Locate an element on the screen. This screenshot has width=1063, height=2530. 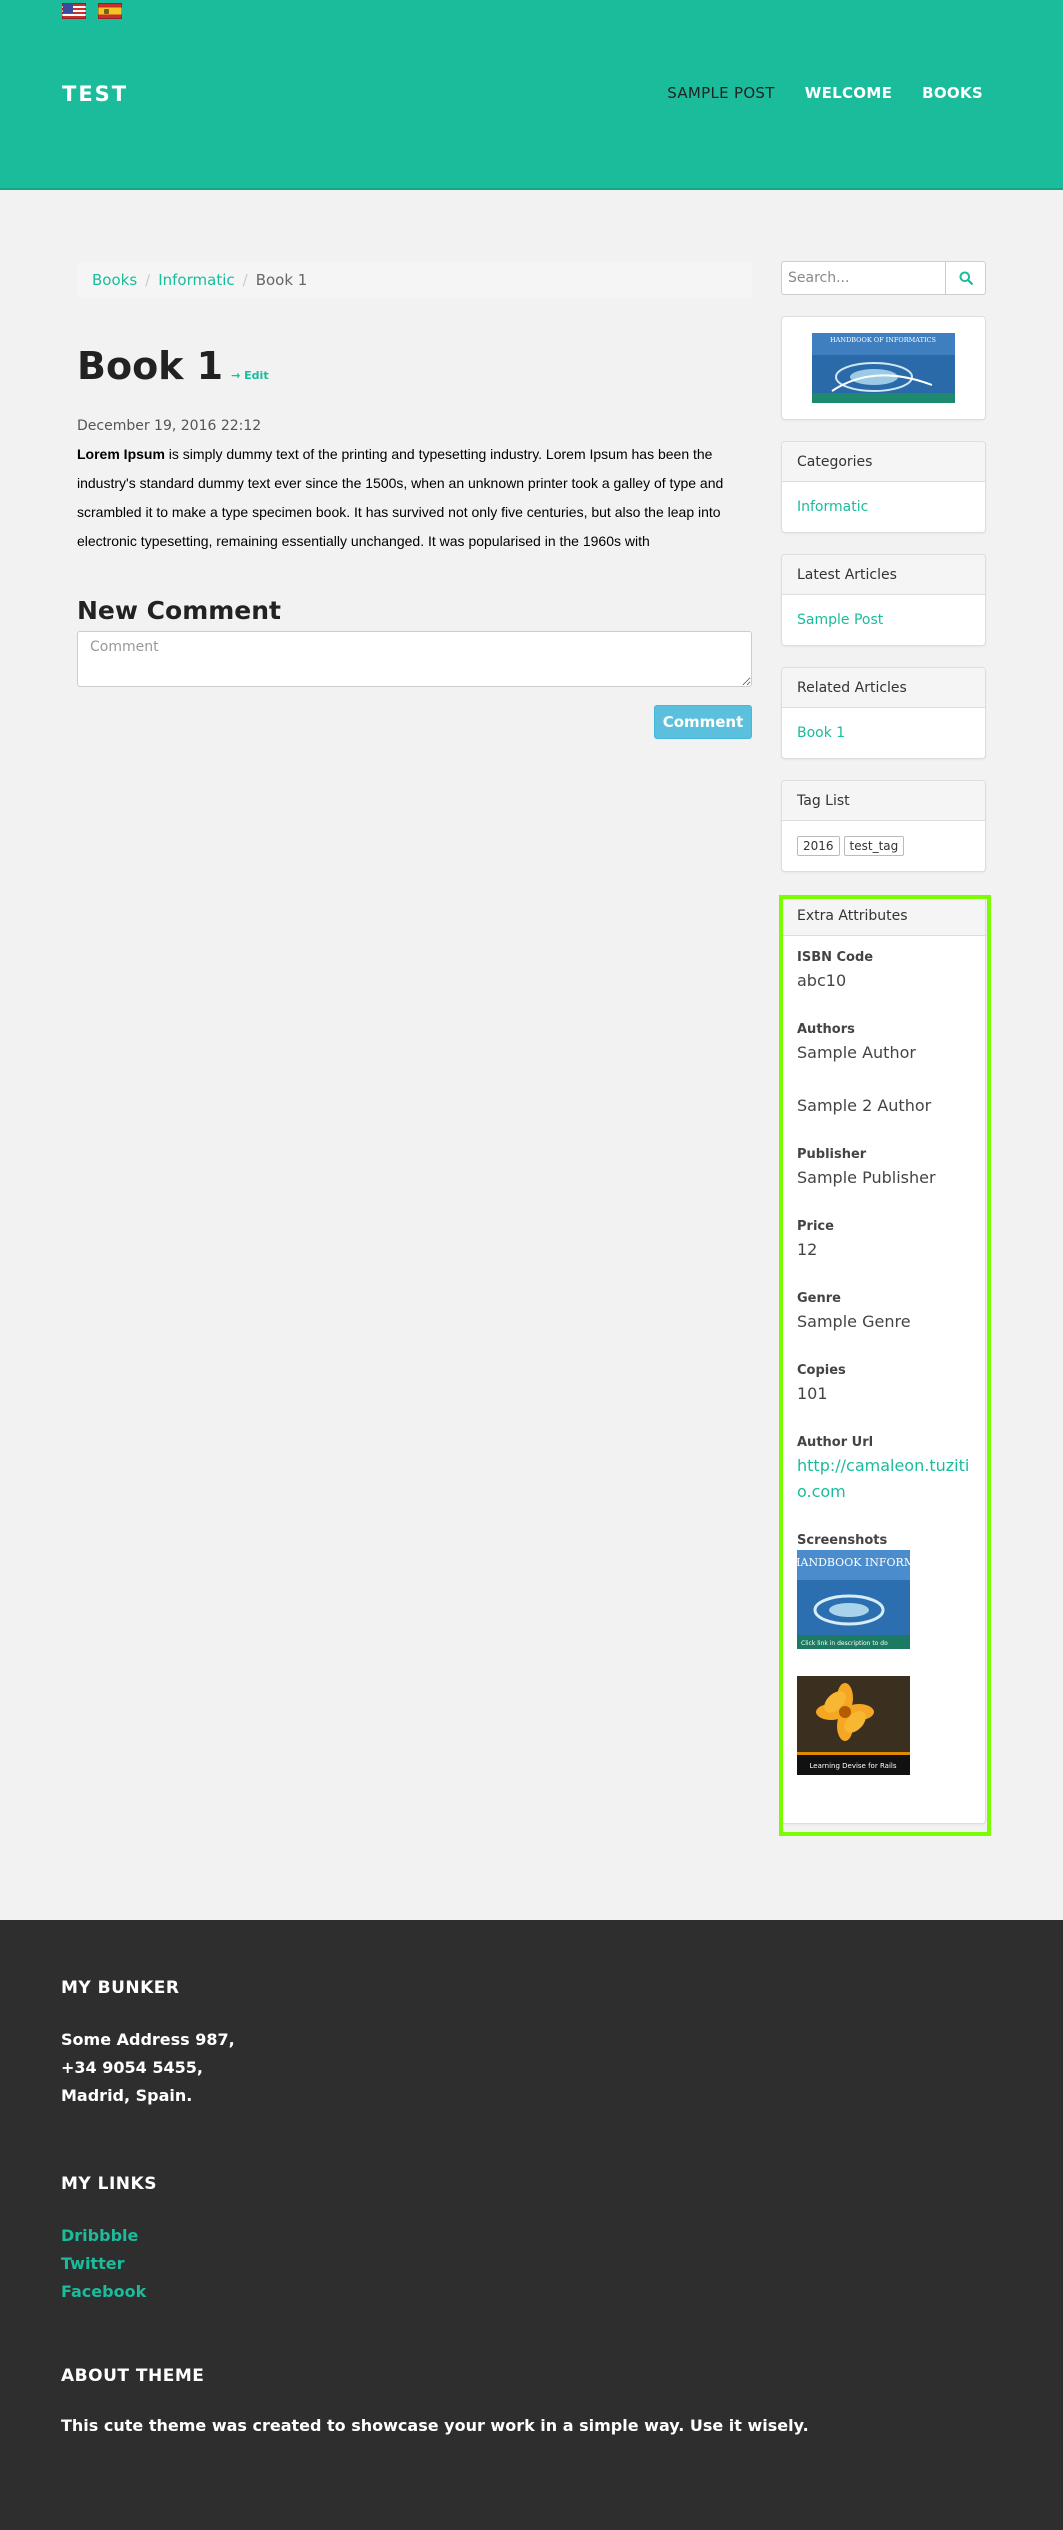
related-articles-panel: Related Articles Book 1 is located at coordinates (883, 713).